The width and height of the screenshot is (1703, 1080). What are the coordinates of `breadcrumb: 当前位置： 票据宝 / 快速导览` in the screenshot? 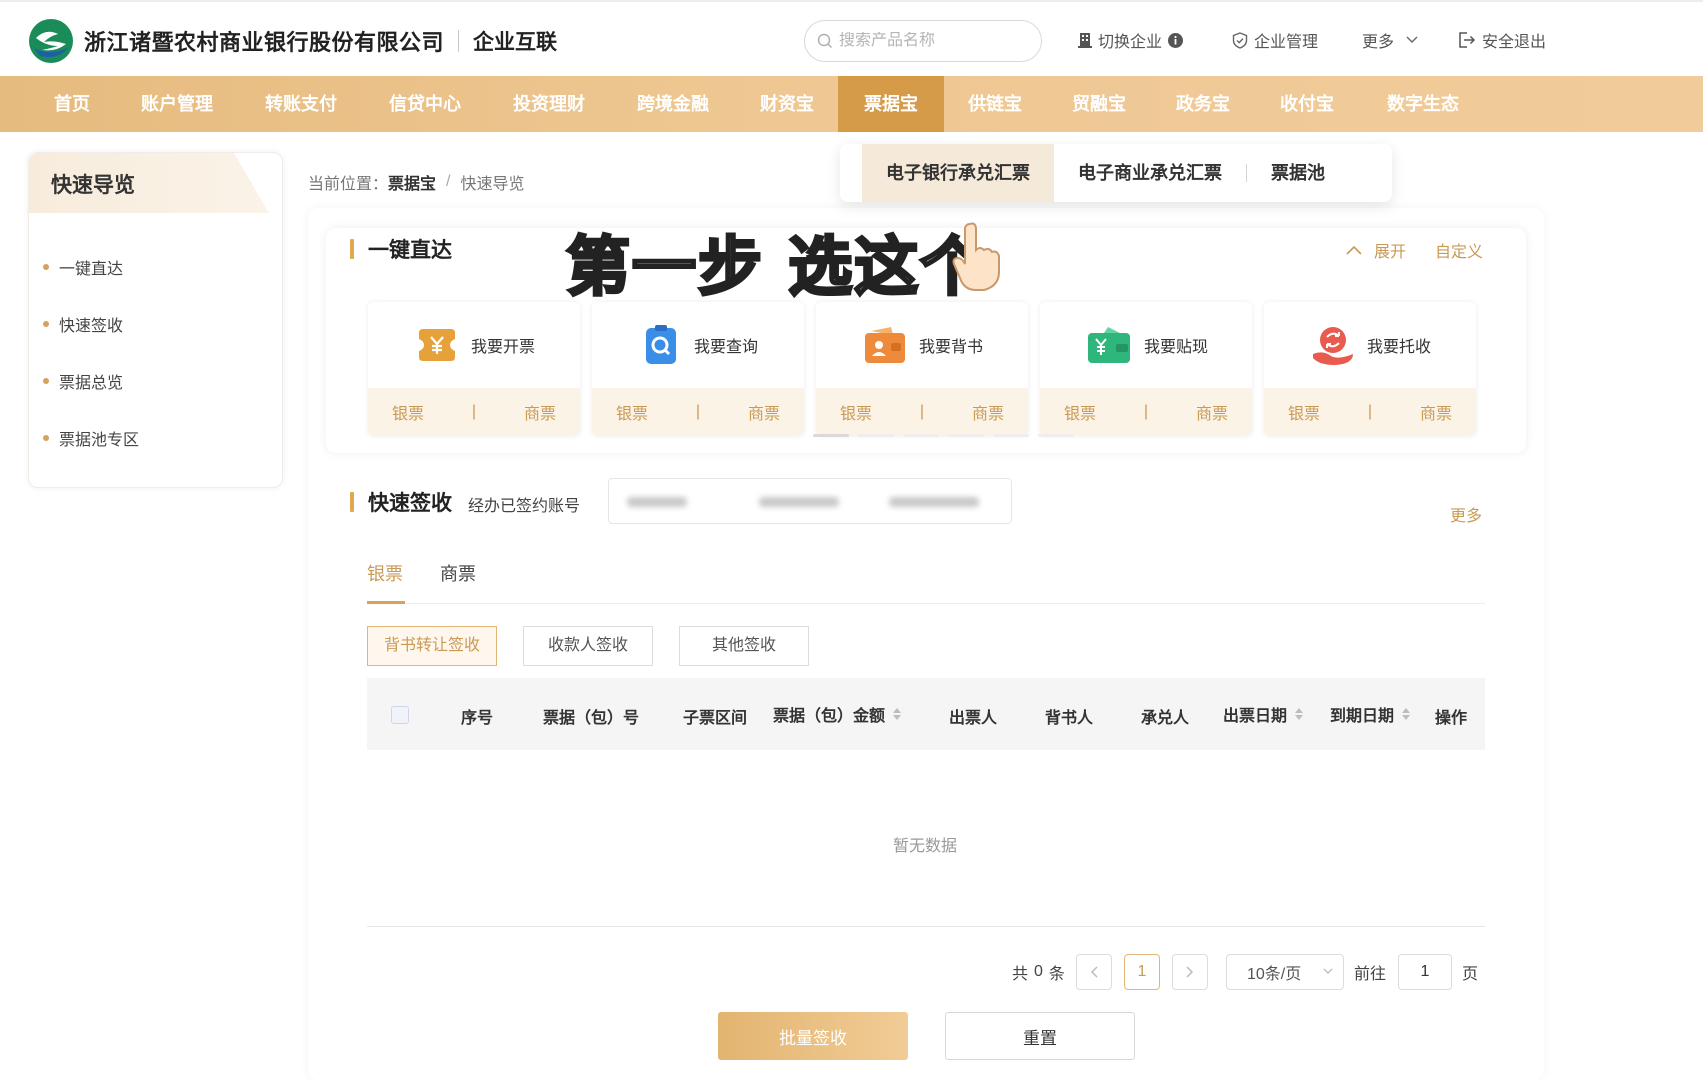 It's located at (416, 182).